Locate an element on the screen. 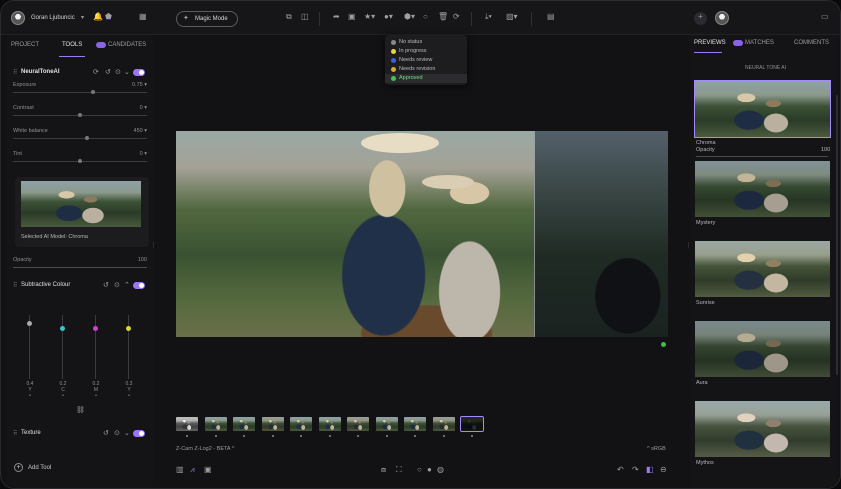  subtractive-colour-toggle is located at coordinates (139, 285).